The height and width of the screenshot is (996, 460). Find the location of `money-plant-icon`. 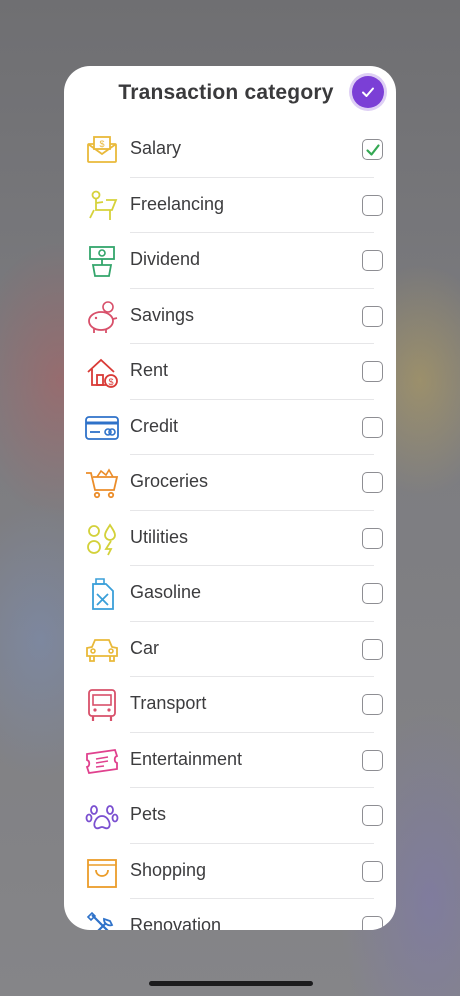

money-plant-icon is located at coordinates (102, 261).